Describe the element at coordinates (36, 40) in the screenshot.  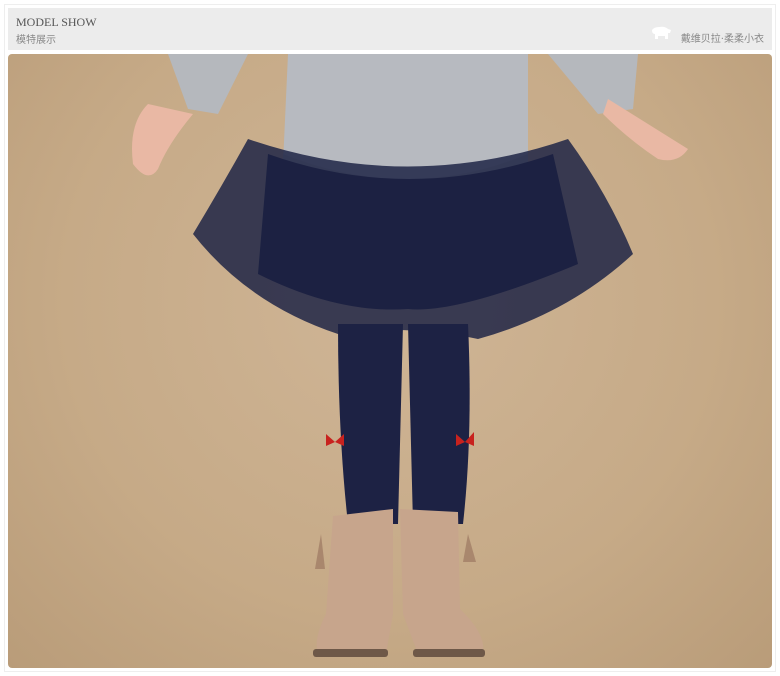
I see `section-subtitle: 模特展示` at that location.